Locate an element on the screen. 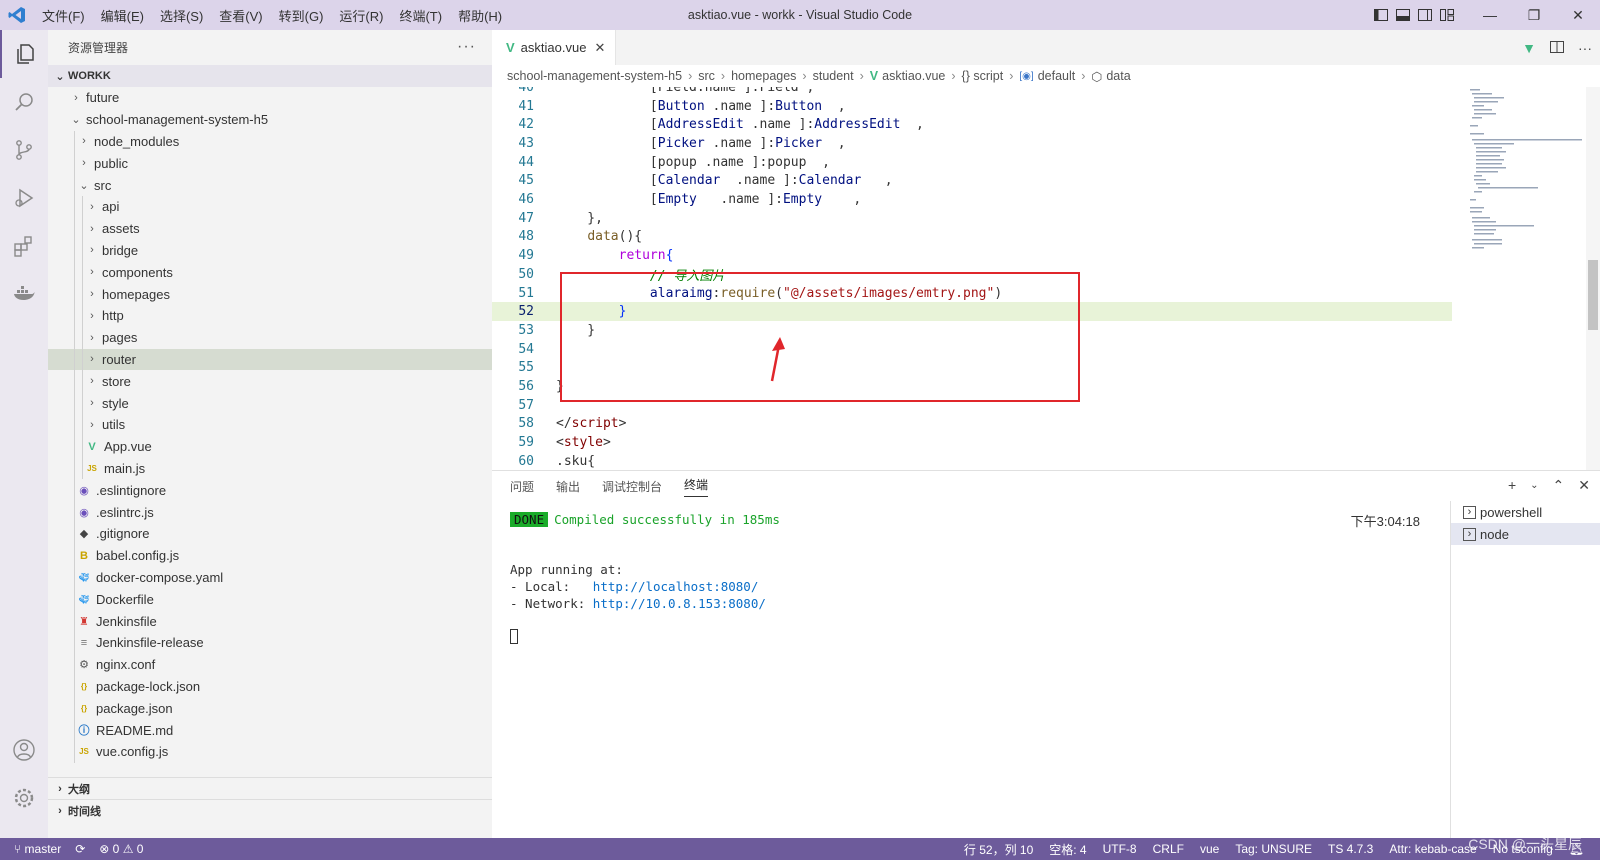  tab-asktiao-vue: V asktiao.vue ✕ is located at coordinates (554, 47).